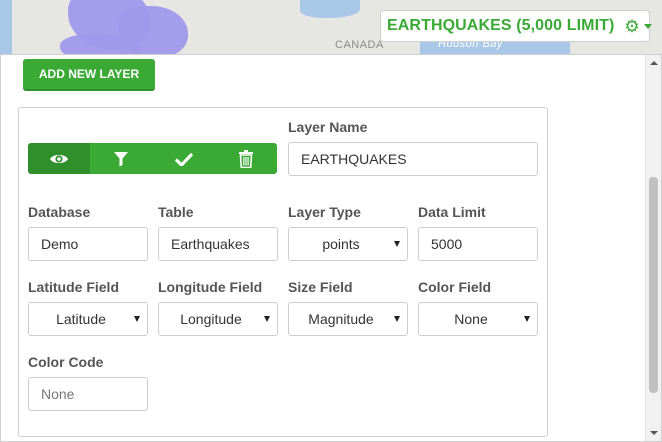 The image size is (662, 442). I want to click on gear-icon: ⚙, so click(631, 26).